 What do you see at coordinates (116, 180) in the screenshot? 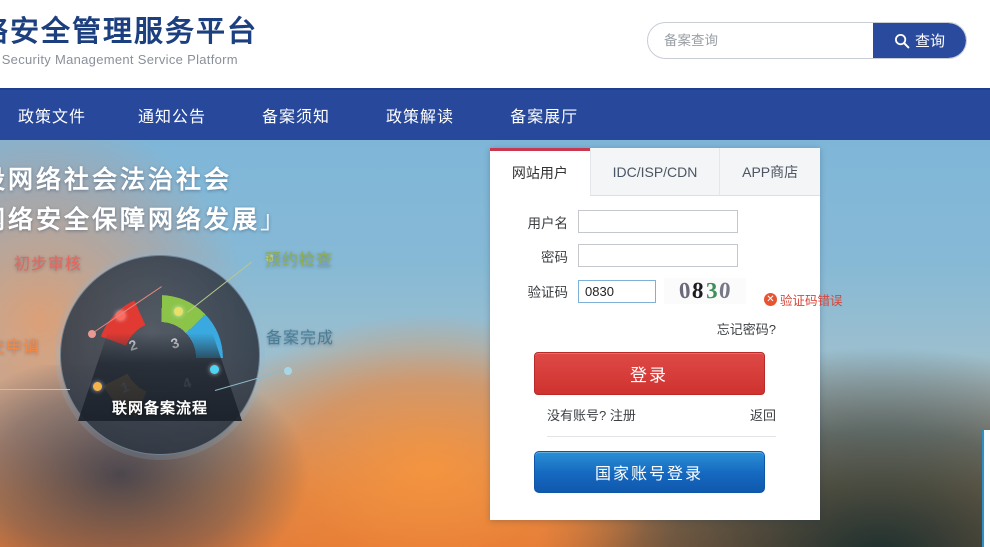
I see `slogan-line-1: 建设网络社会法治社会` at bounding box center [116, 180].